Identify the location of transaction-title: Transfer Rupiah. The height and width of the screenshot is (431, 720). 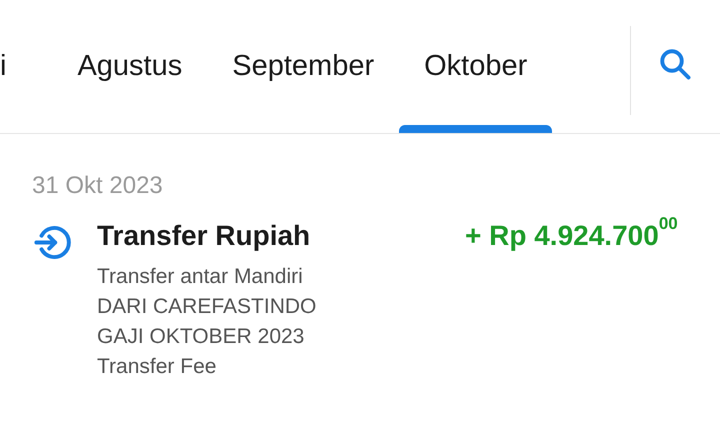
(204, 236).